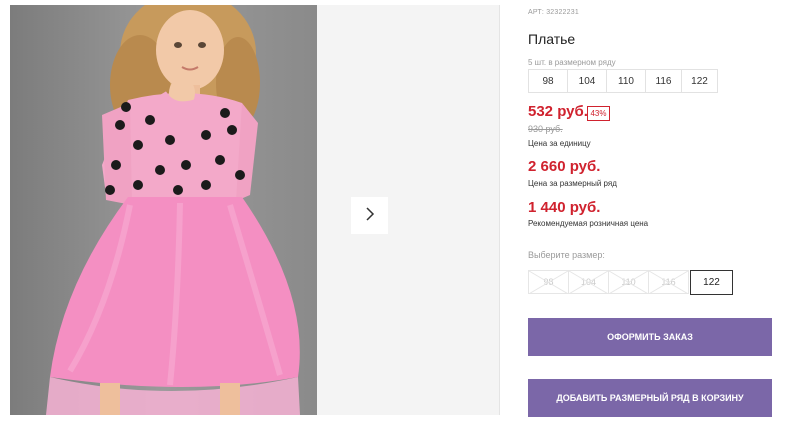  I want to click on gallery-next-button, so click(369, 215).